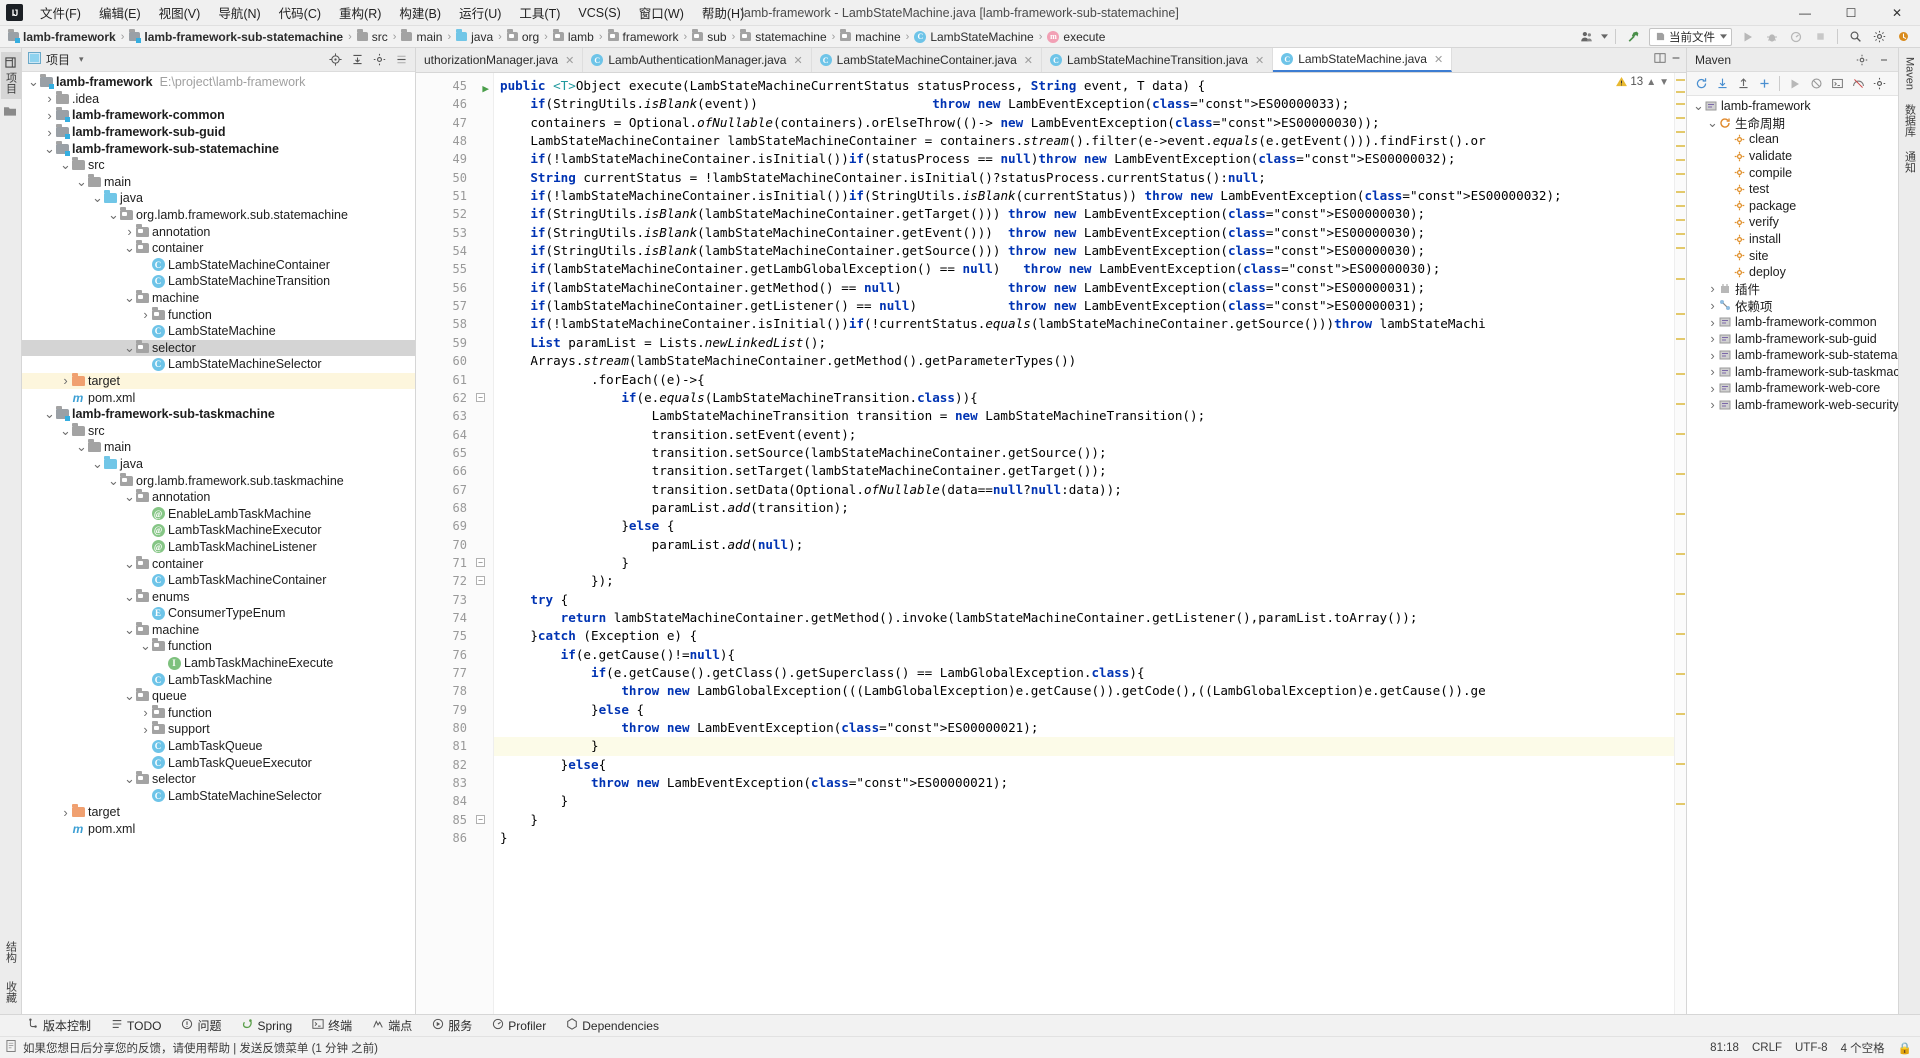 The width and height of the screenshot is (1920, 1058). Describe the element at coordinates (56, 59) in the screenshot. I see `project-panel-title-group: 项目 ▾` at that location.